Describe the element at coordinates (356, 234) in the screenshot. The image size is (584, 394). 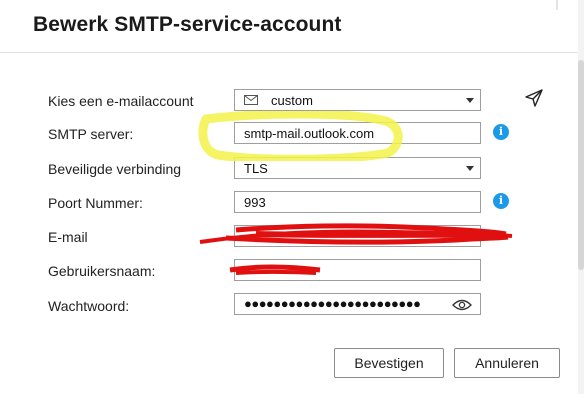
I see `email-redaction` at that location.